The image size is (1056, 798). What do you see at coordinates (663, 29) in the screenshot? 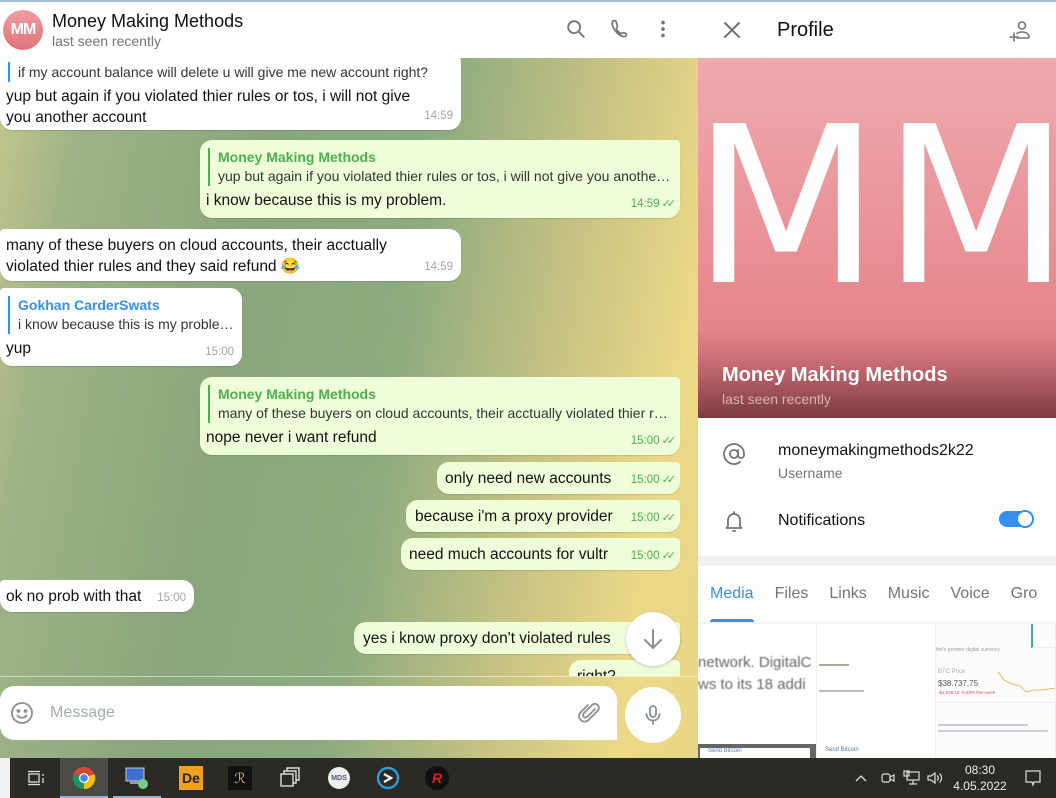
I see `more-options-icon` at bounding box center [663, 29].